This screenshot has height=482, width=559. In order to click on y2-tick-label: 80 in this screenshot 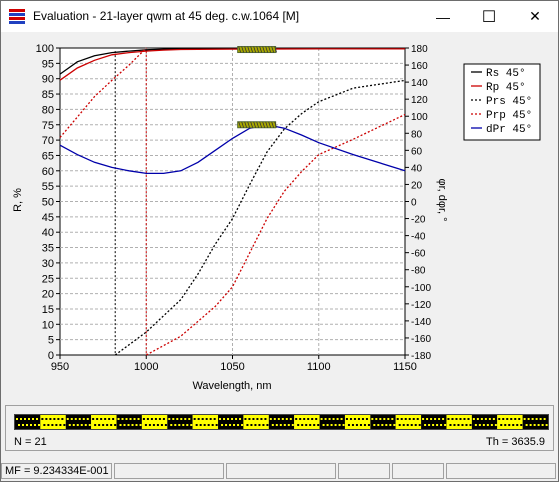, I will do `click(417, 134)`.